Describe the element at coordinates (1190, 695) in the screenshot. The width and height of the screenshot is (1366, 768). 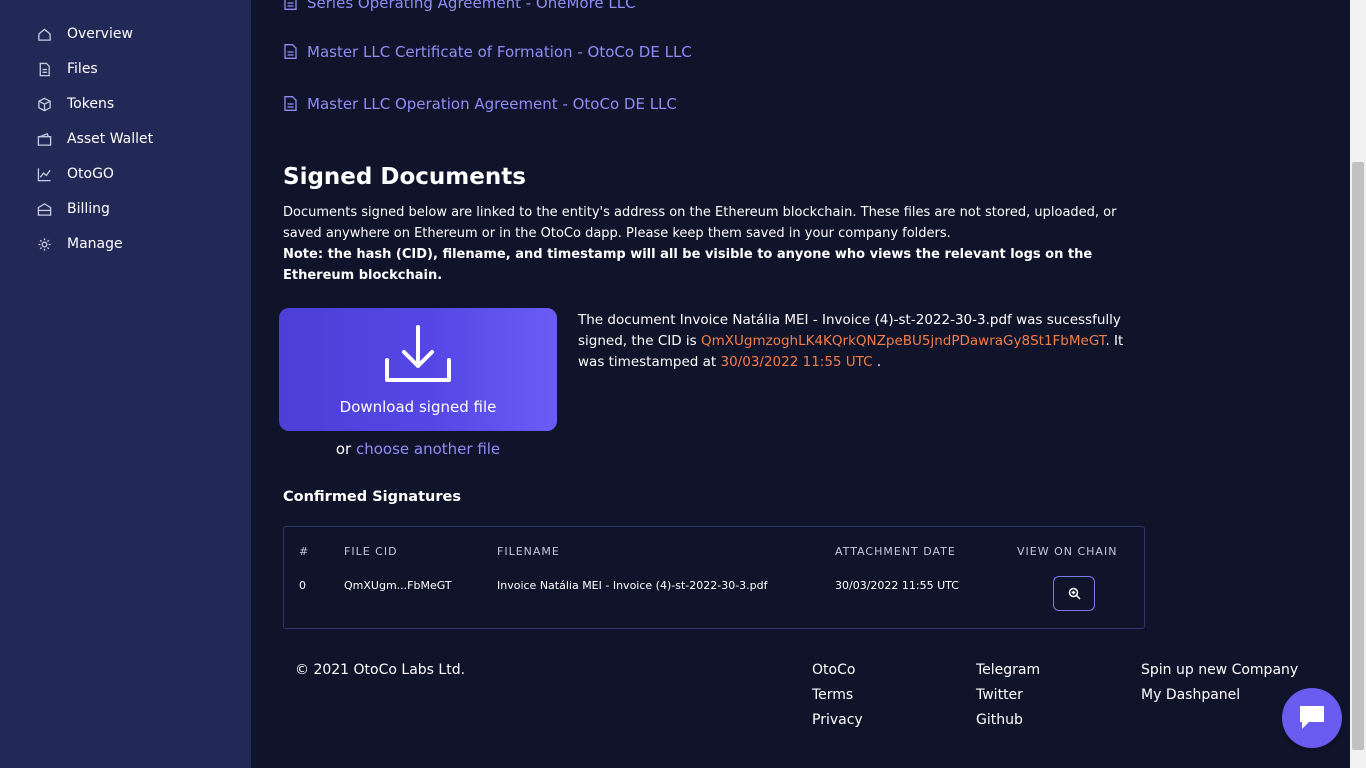
I see `footer-link-my-dashpanel: My Dashpanel` at that location.